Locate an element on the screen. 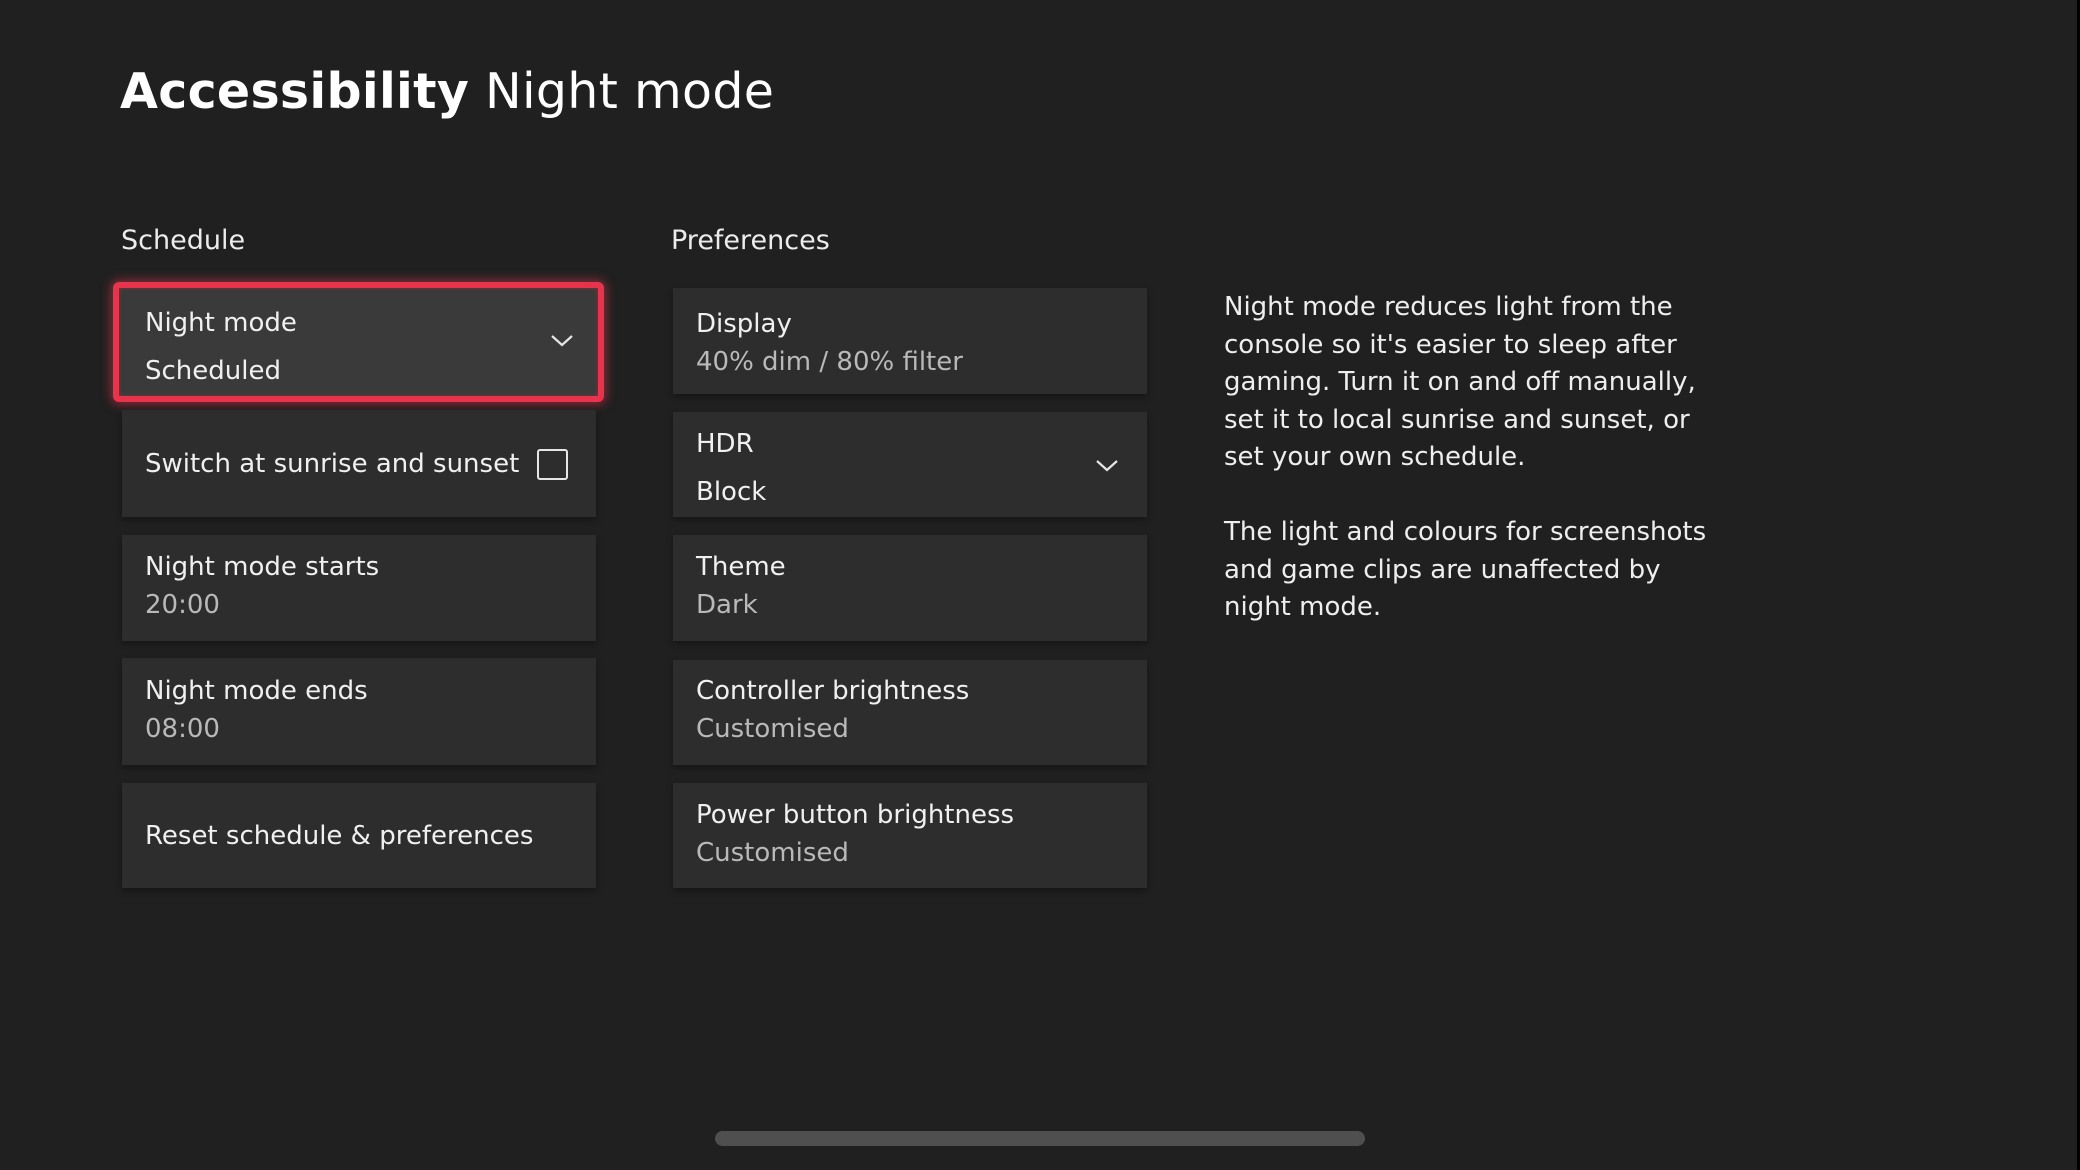 Image resolution: width=2080 pixels, height=1170 pixels. night-mode-ends-value: 08:00 is located at coordinates (182, 729).